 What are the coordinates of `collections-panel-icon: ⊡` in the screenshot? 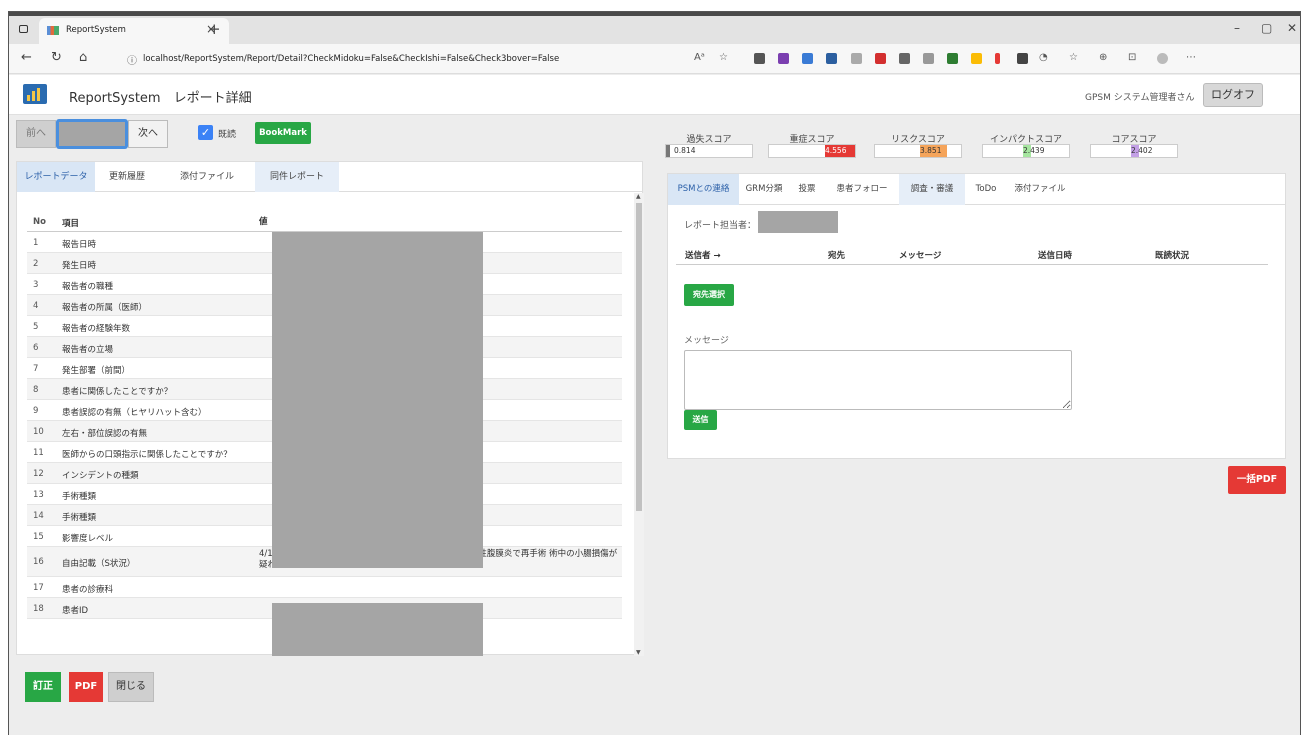 It's located at (1132, 57).